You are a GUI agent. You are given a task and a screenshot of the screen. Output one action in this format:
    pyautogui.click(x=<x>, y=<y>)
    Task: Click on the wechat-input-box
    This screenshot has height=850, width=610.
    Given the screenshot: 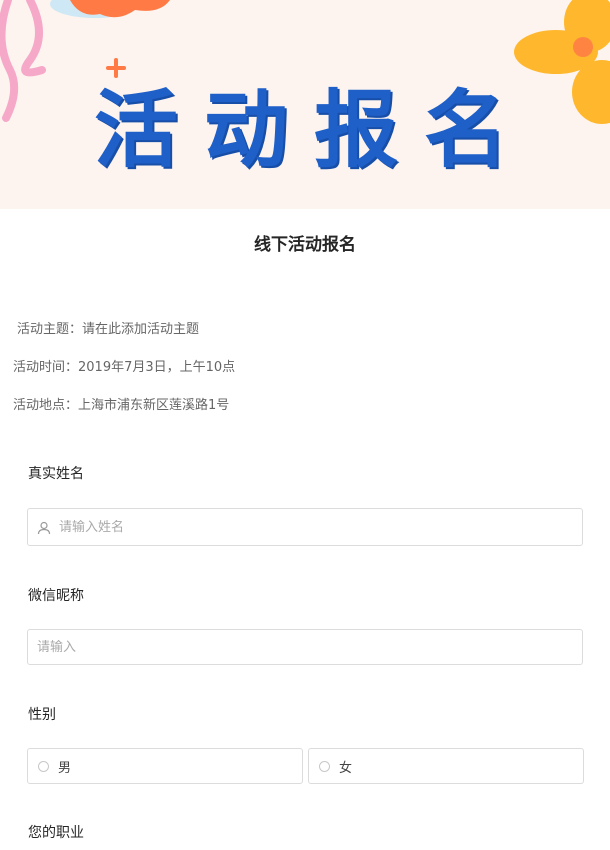 What is the action you would take?
    pyautogui.click(x=305, y=647)
    